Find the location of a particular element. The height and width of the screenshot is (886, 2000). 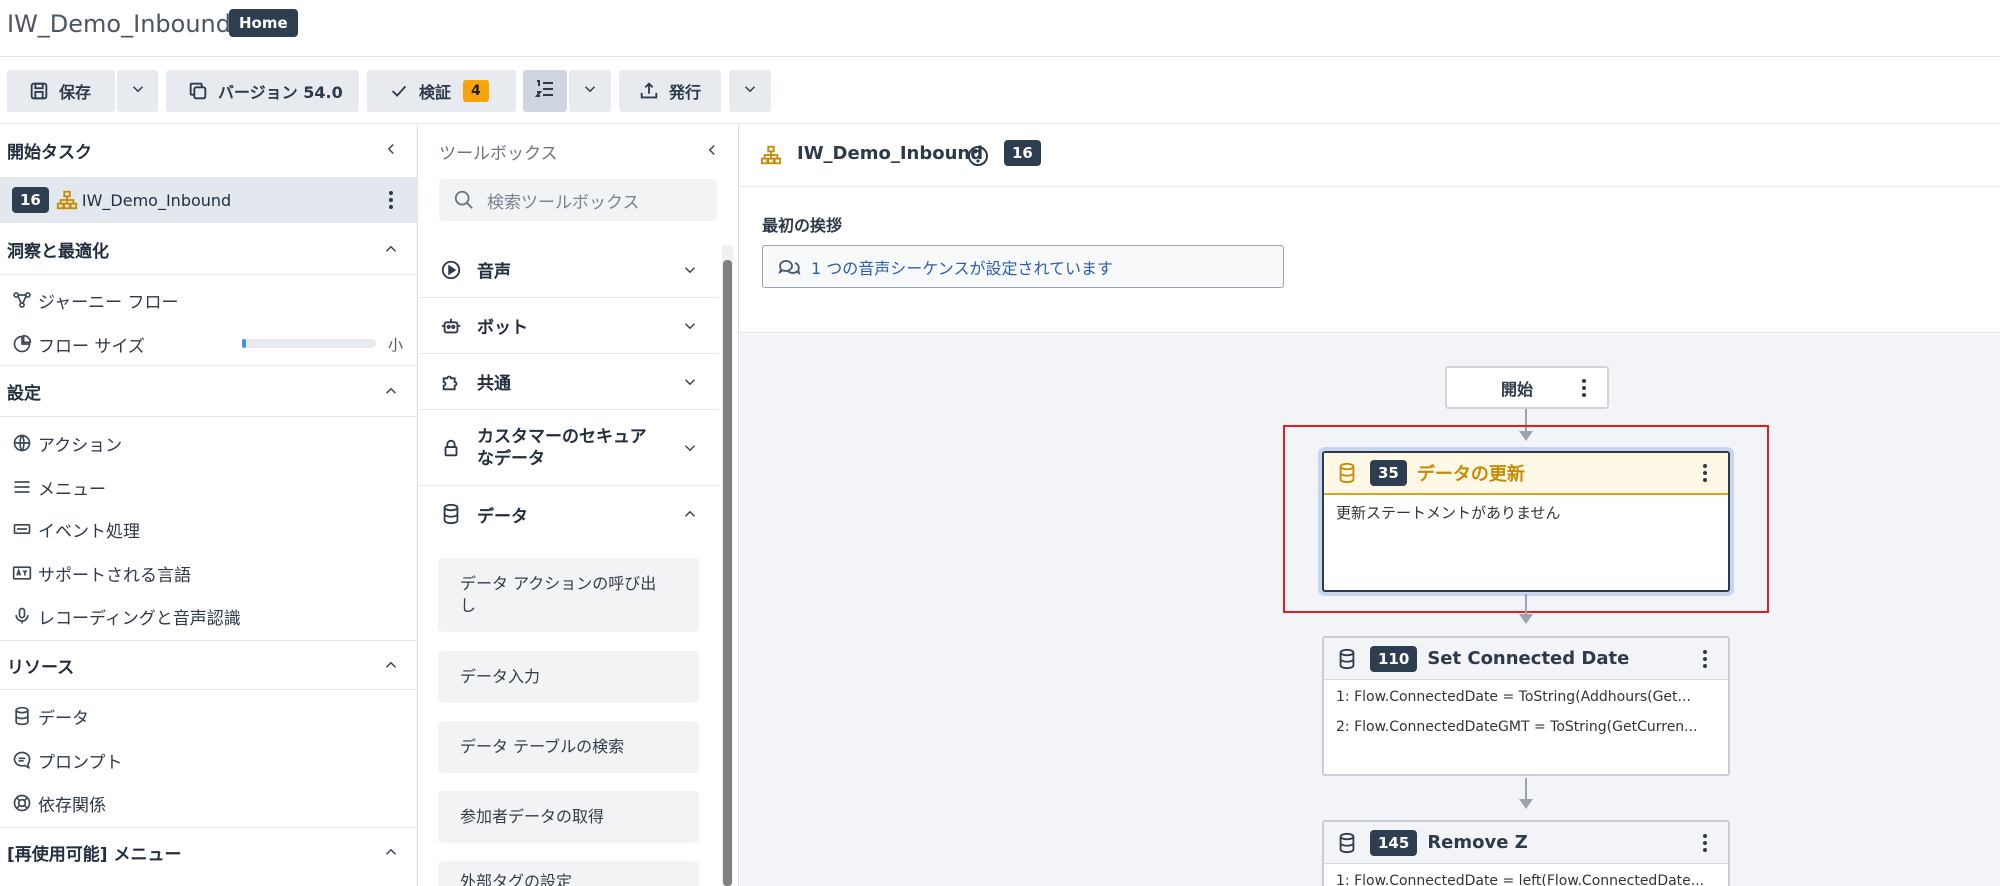

toolbox-search: 検索ツールボックス is located at coordinates (578, 200).